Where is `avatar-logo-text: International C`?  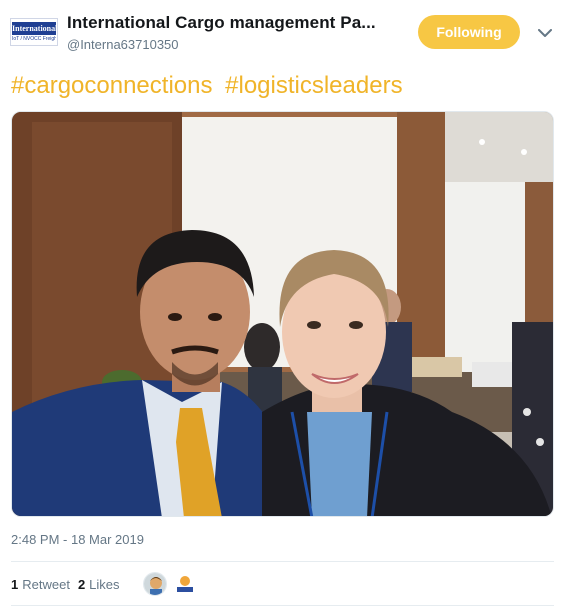
avatar-logo-text: International C is located at coordinates (34, 28).